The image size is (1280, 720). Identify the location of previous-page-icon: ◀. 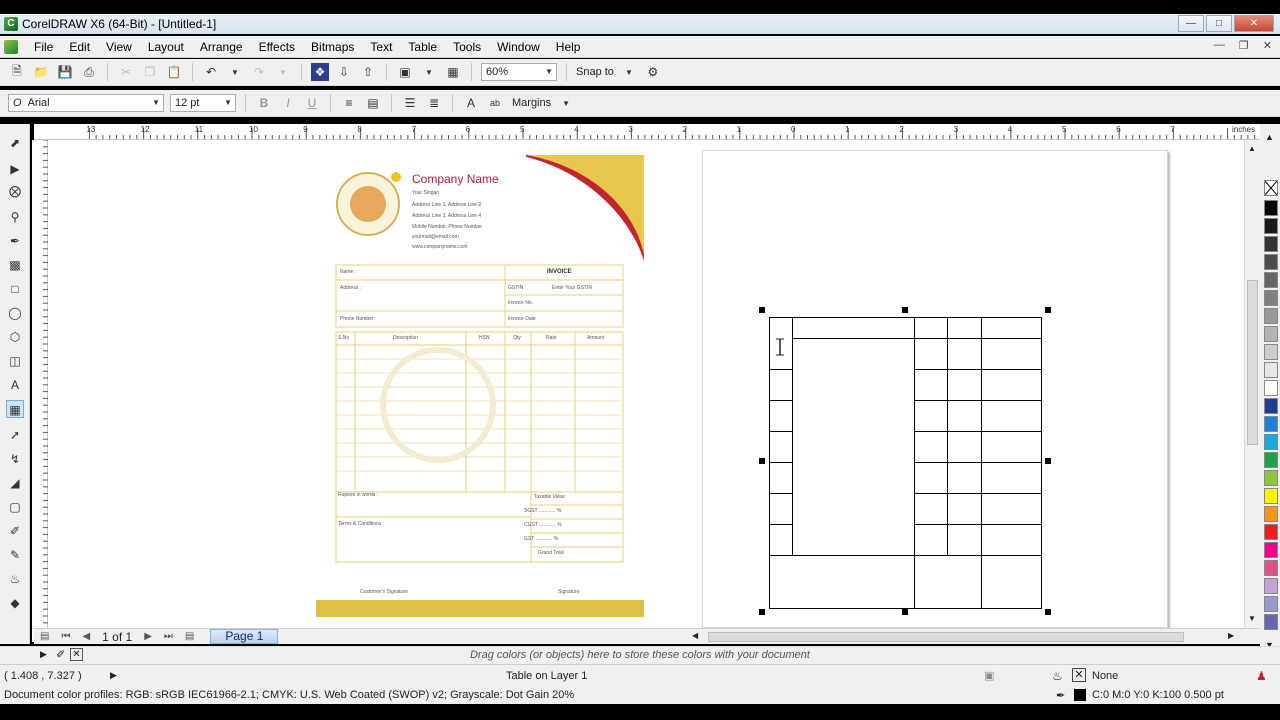
(86, 636).